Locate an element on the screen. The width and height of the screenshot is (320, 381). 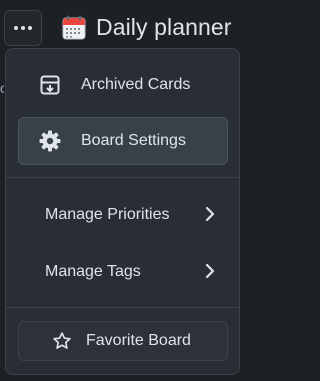
more-options-button is located at coordinates (23, 28).